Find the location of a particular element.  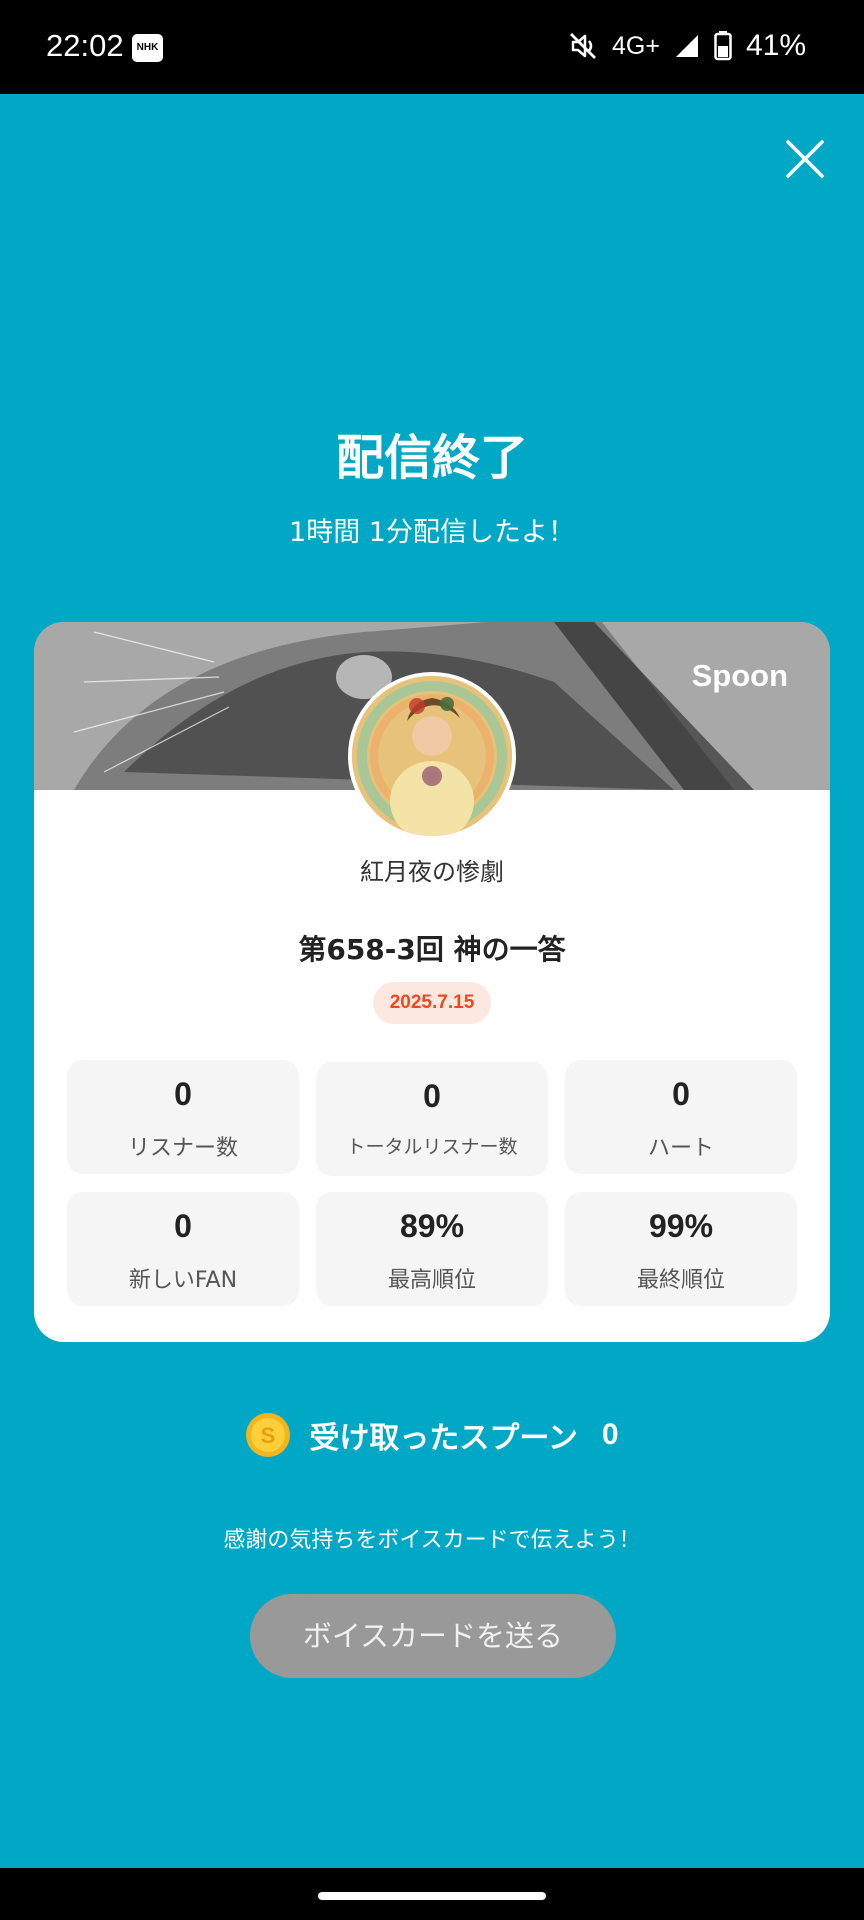

thanks-message: 感謝の気持ちをボイスカードで伝えよう！ is located at coordinates (432, 1540).